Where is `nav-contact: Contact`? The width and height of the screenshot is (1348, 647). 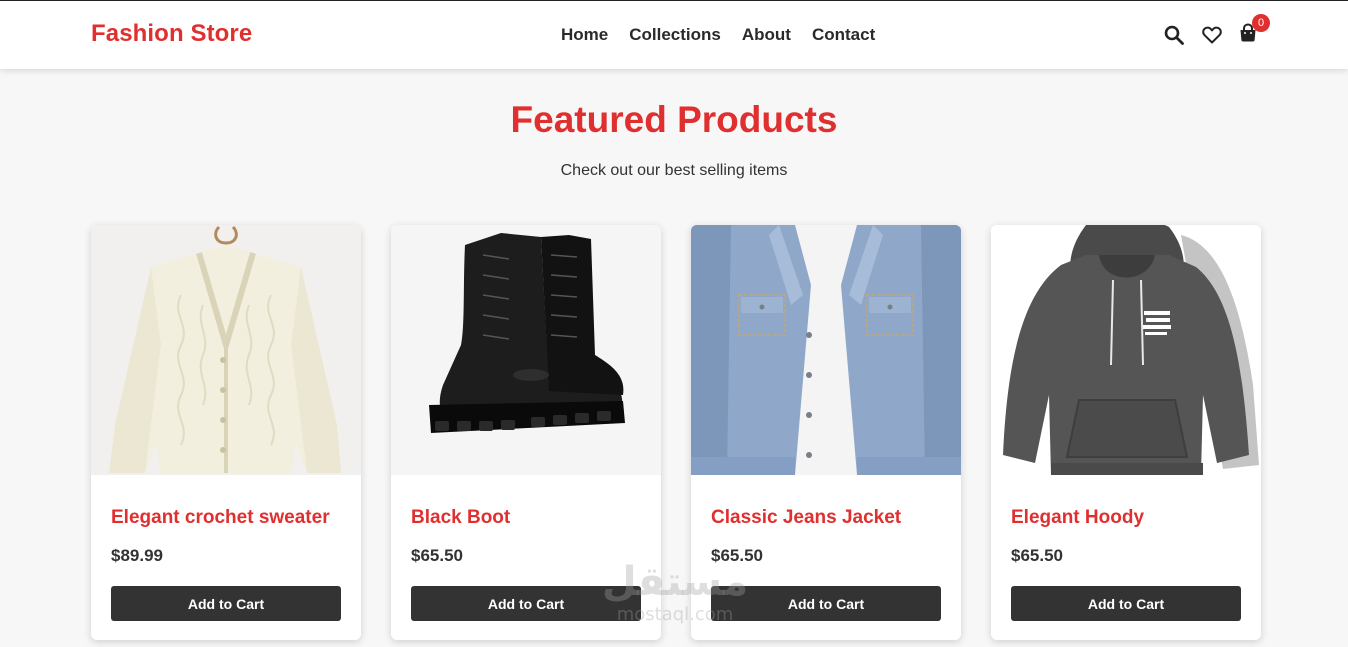 nav-contact: Contact is located at coordinates (843, 35).